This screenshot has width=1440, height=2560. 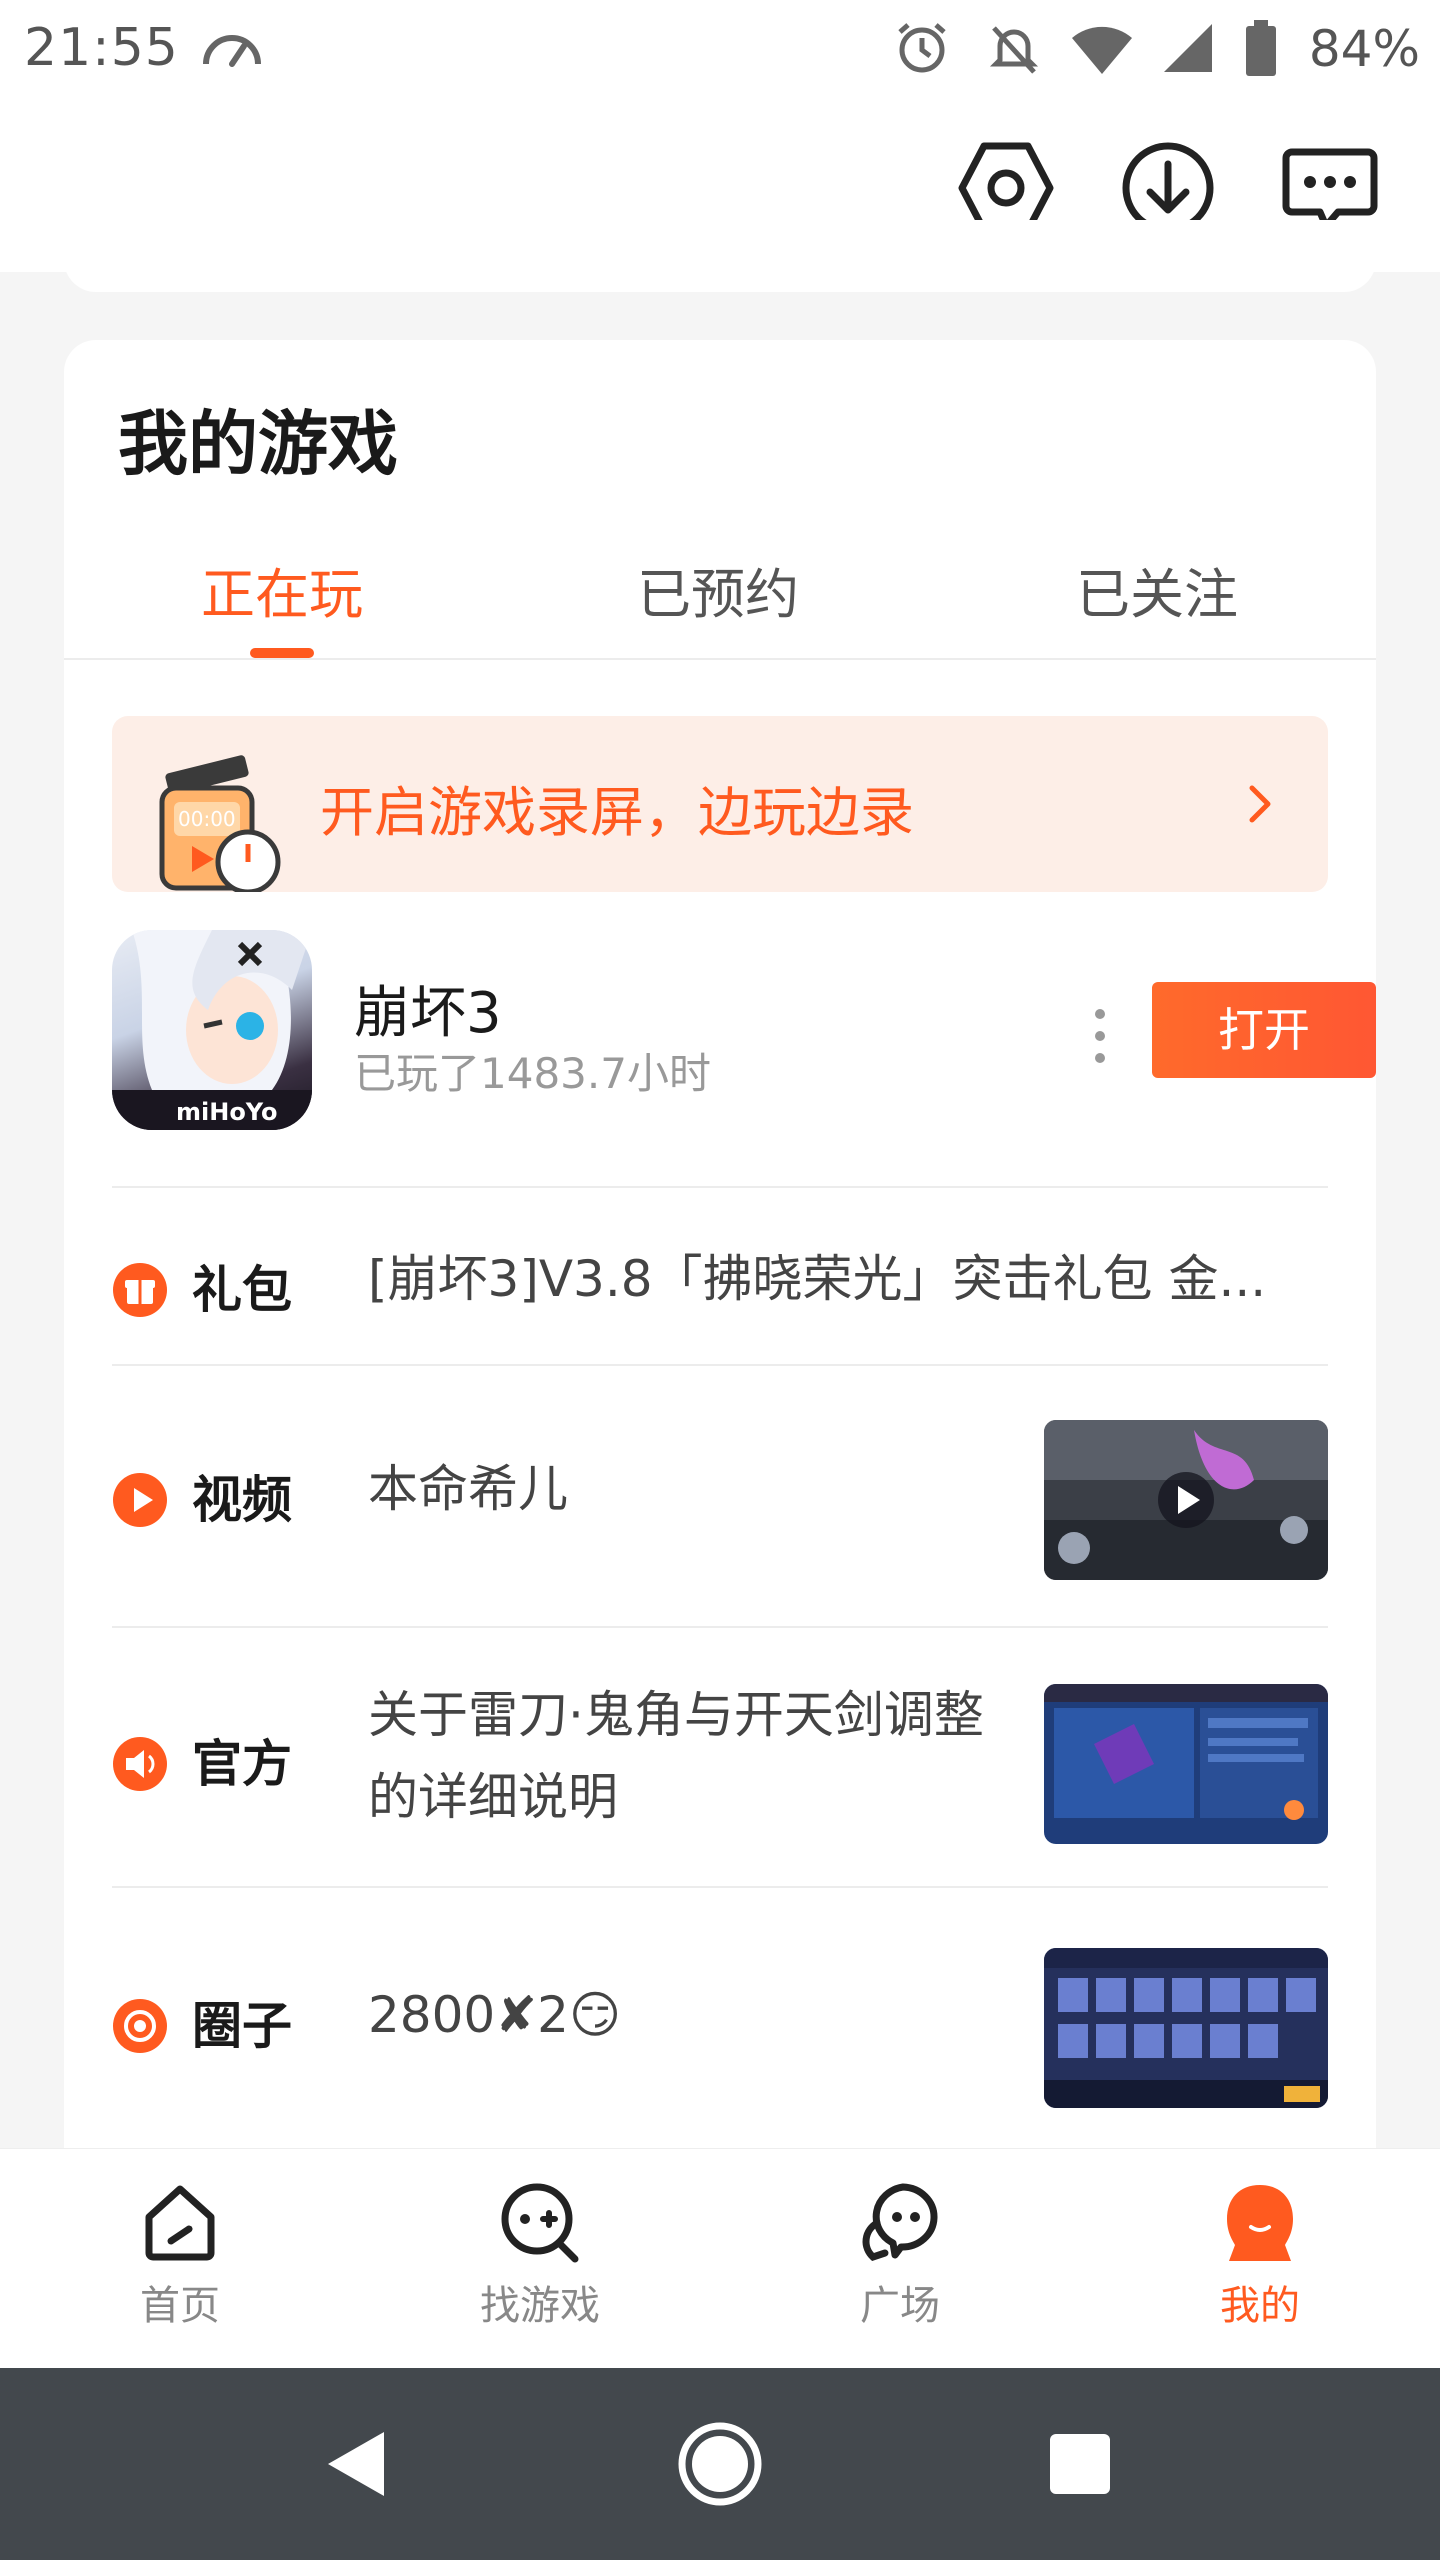 What do you see at coordinates (1260, 2306) in the screenshot?
I see `nav-mine-label: 我的` at bounding box center [1260, 2306].